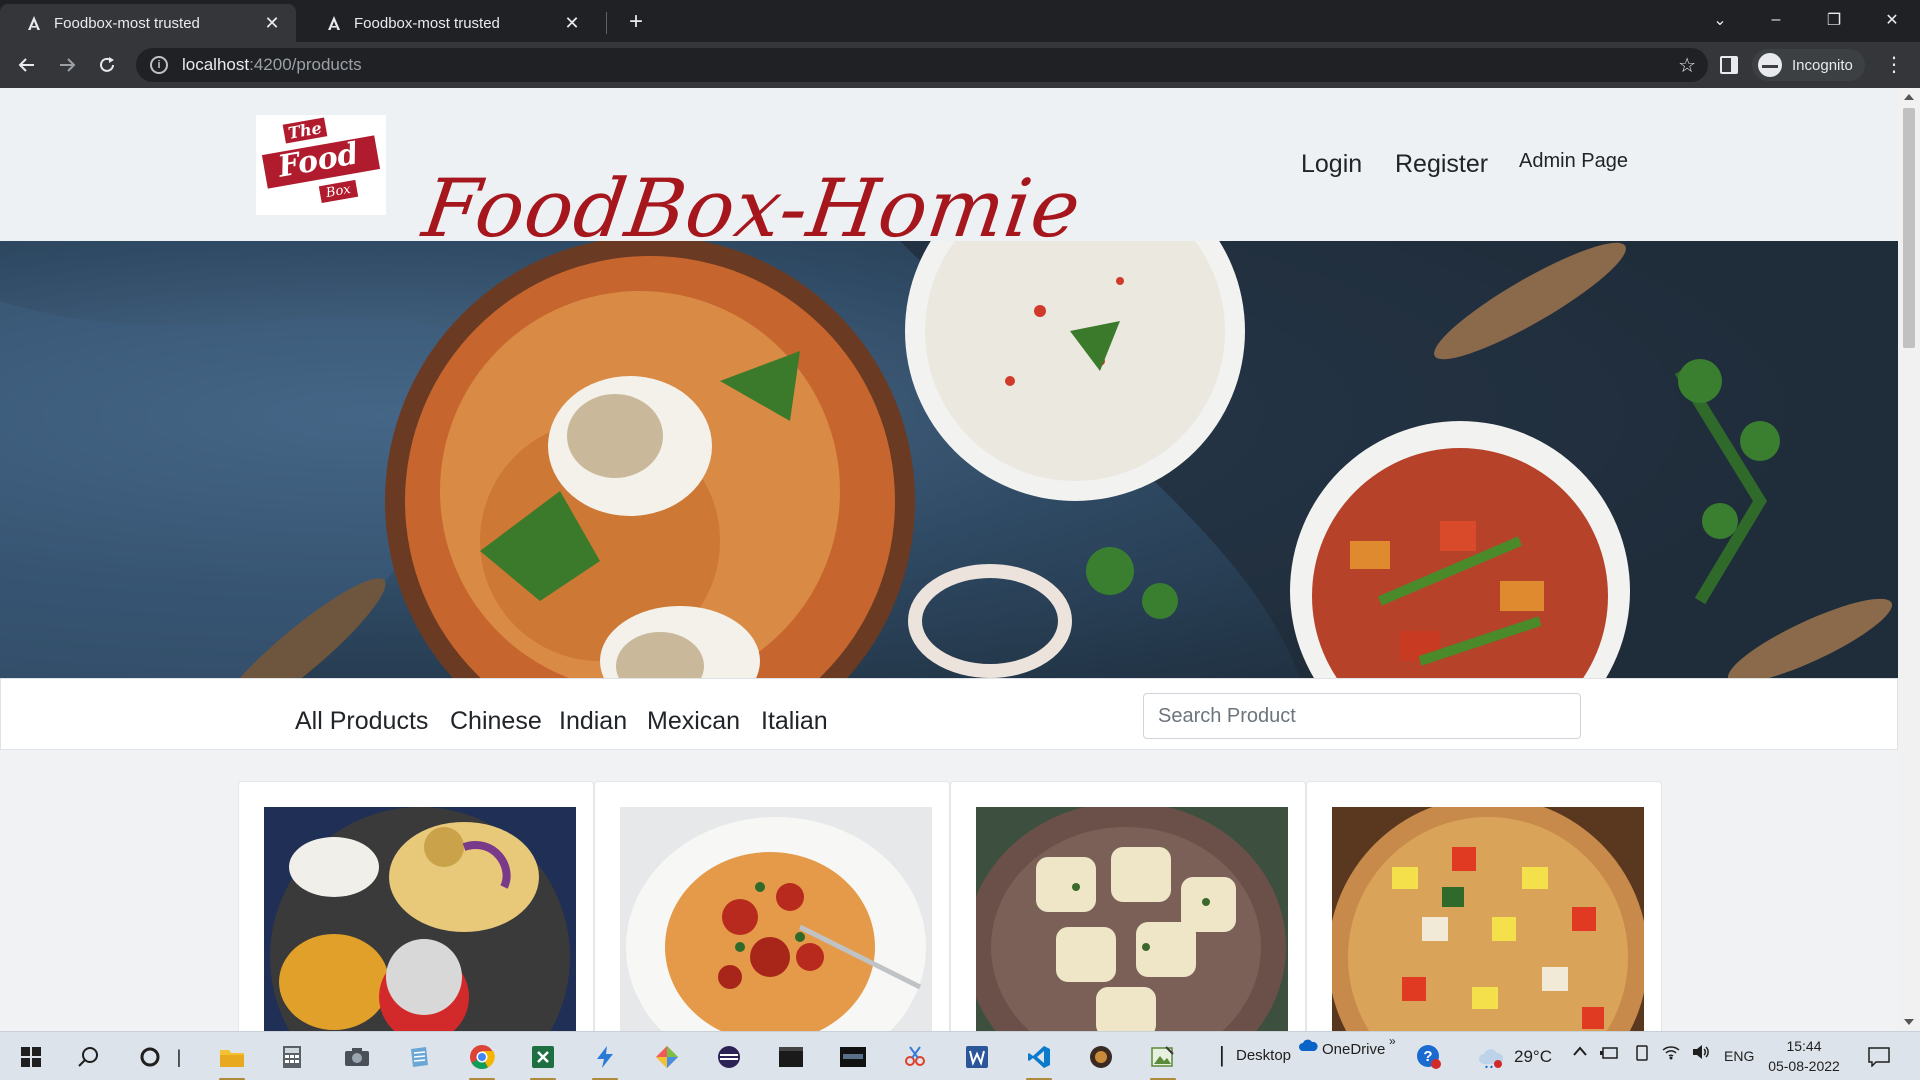 The width and height of the screenshot is (1920, 1080). I want to click on paint-3d-icon, so click(667, 1057).